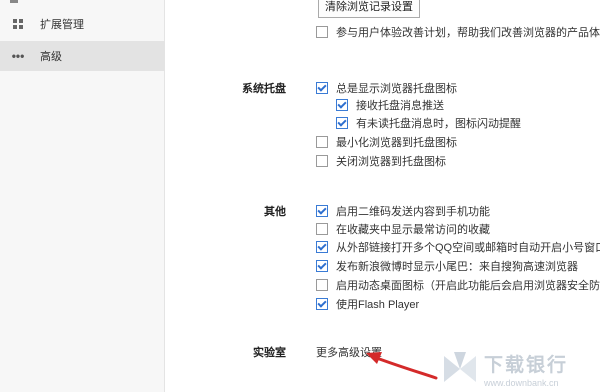  What do you see at coordinates (526, 365) in the screenshot?
I see `watermark-text: 下载银行` at bounding box center [526, 365].